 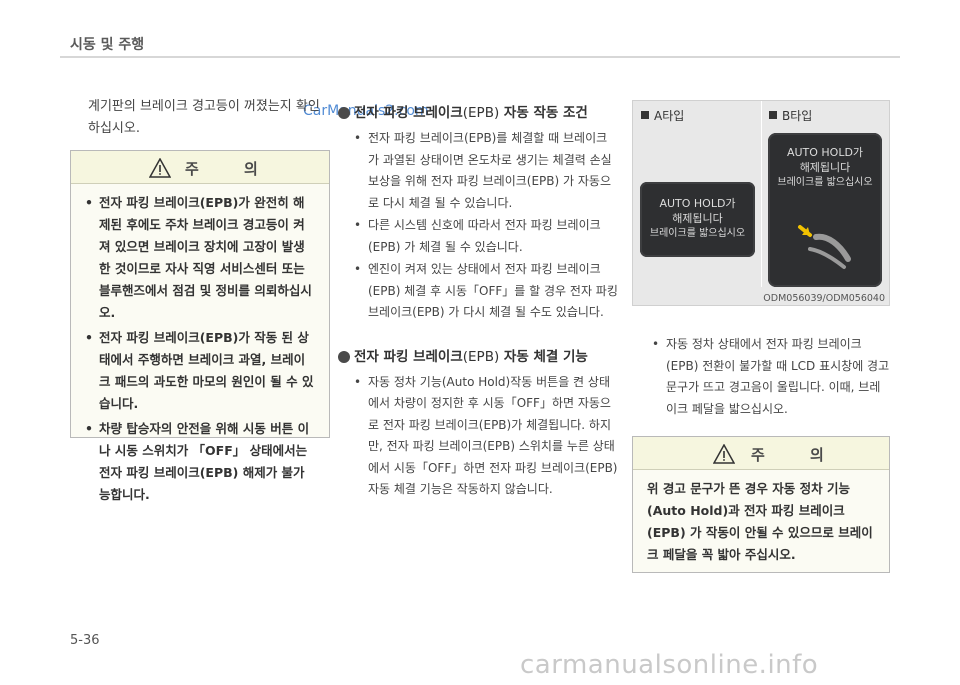 What do you see at coordinates (824, 247) in the screenshot?
I see `brake-pedal-icon` at bounding box center [824, 247].